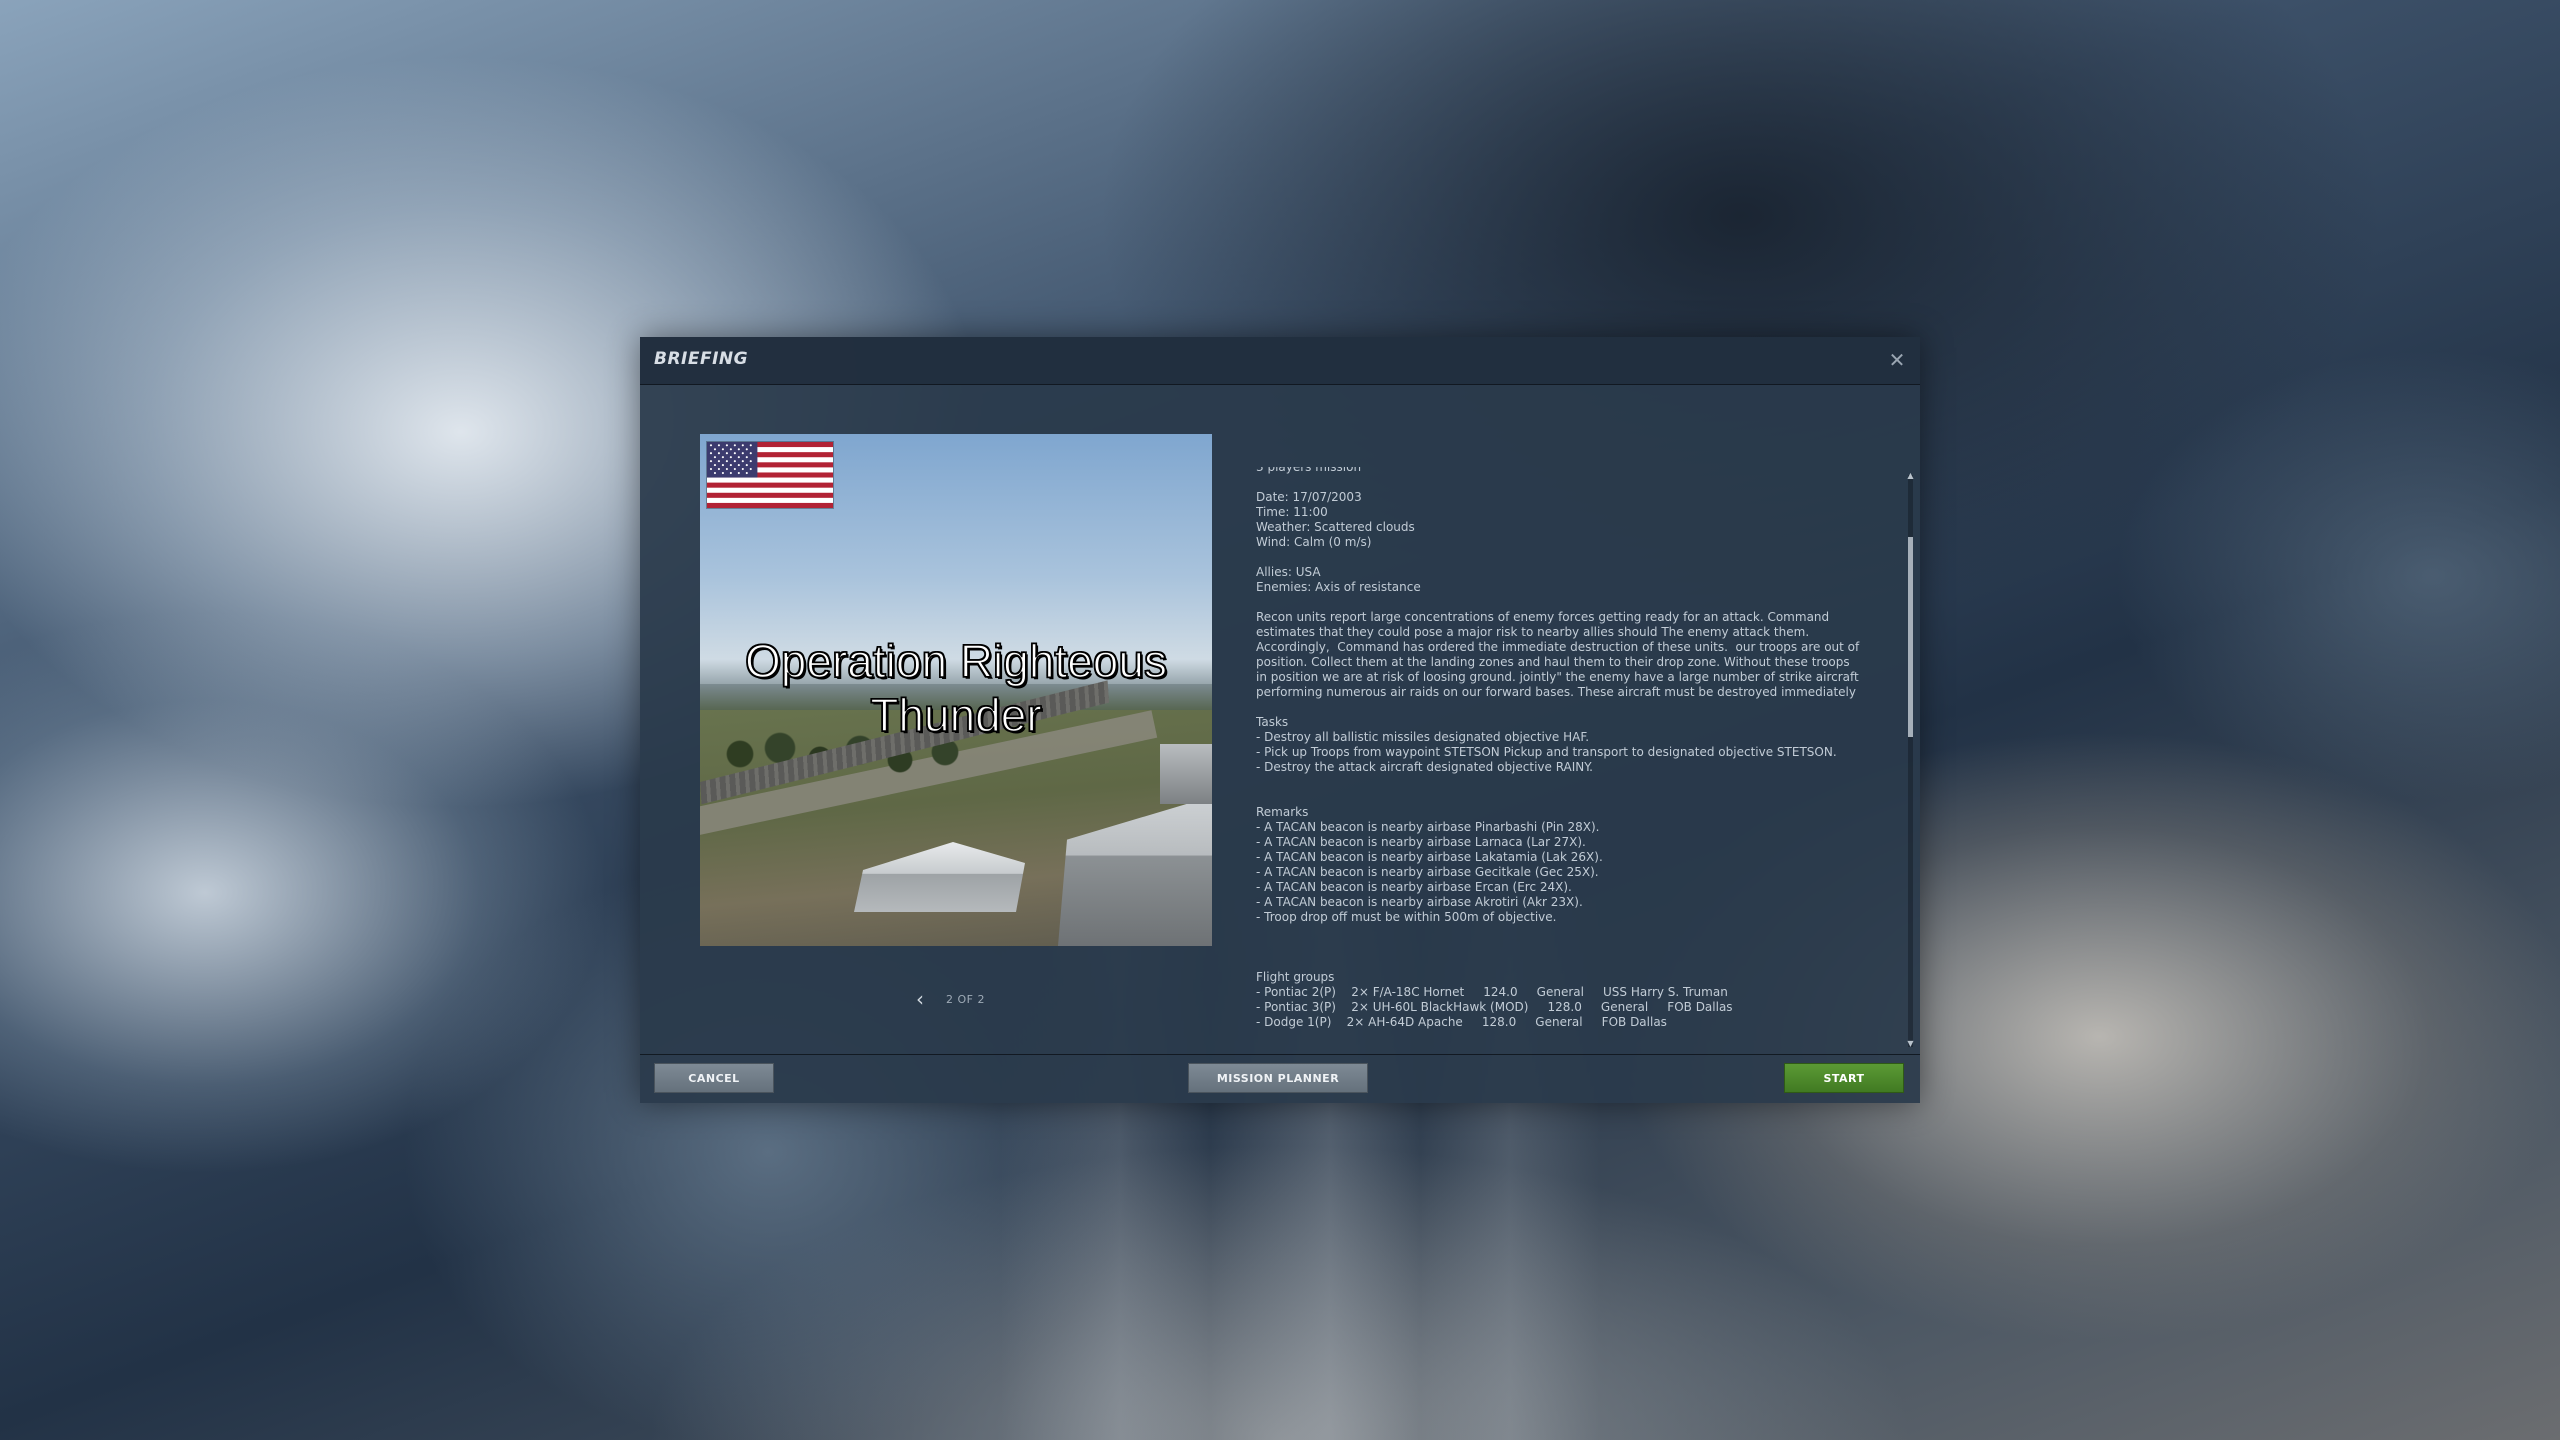 The height and width of the screenshot is (1440, 2560). What do you see at coordinates (1335, 527) in the screenshot?
I see `briefing-weather: Weather: Scattered clouds` at bounding box center [1335, 527].